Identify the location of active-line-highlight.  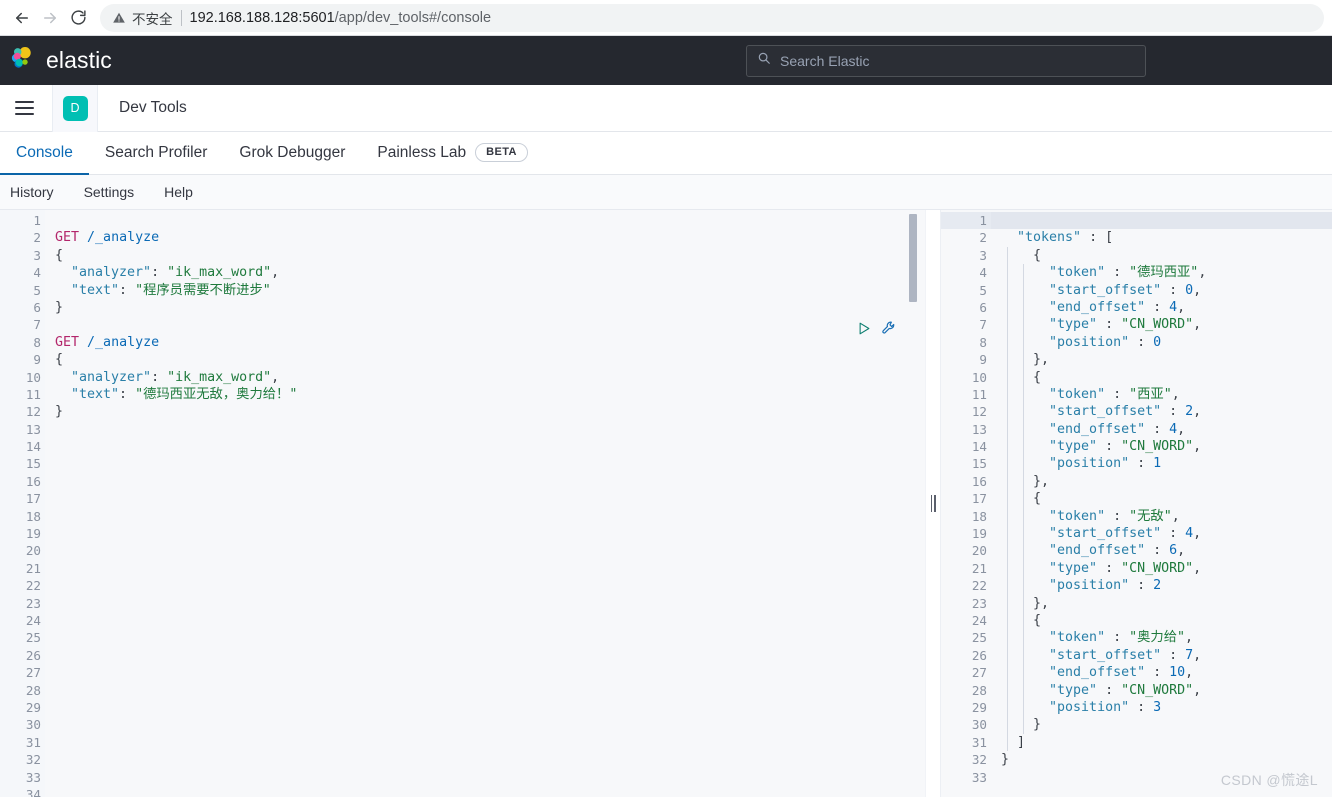
(1161, 221).